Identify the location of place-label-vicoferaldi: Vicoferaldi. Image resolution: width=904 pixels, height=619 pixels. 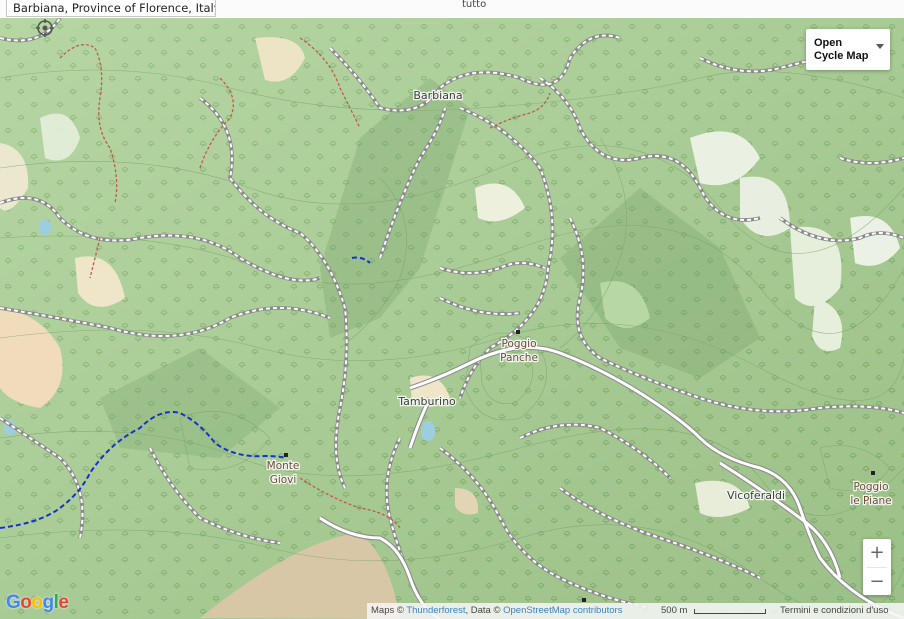
(756, 495).